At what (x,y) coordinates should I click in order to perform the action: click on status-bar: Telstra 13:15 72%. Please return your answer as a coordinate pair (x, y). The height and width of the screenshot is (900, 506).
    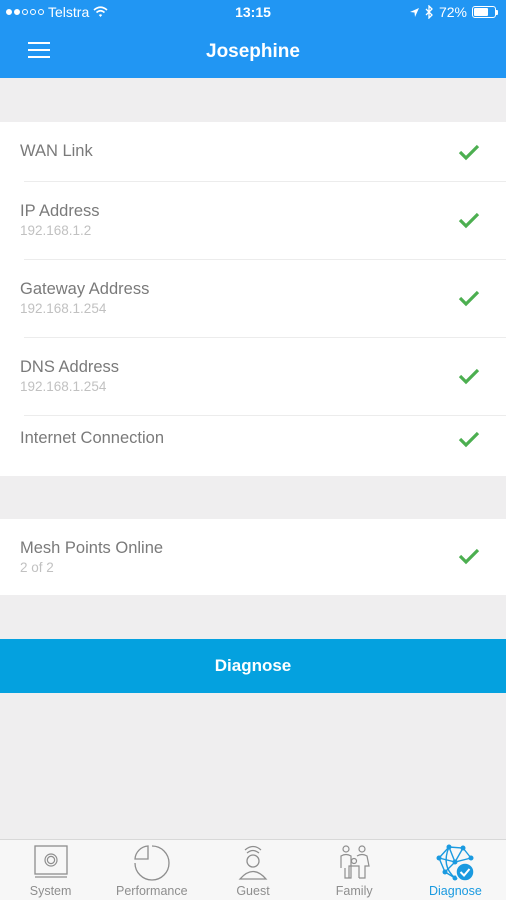
    Looking at the image, I should click on (253, 13).